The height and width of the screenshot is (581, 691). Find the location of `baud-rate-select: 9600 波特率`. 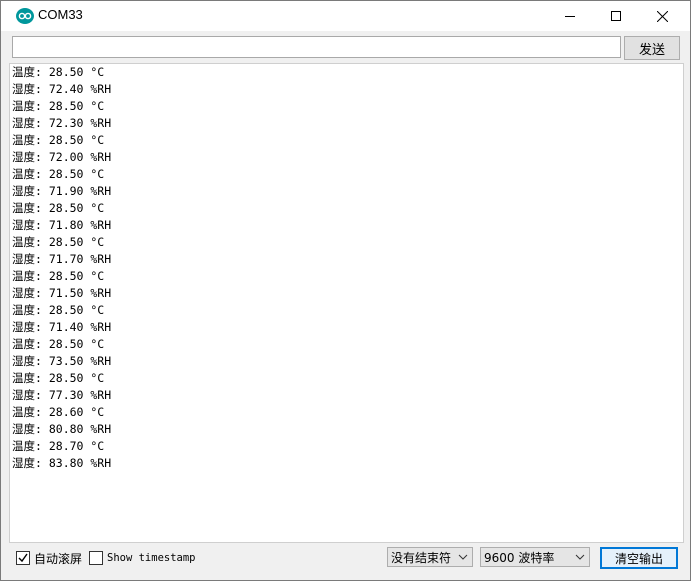

baud-rate-select: 9600 波特率 is located at coordinates (535, 557).